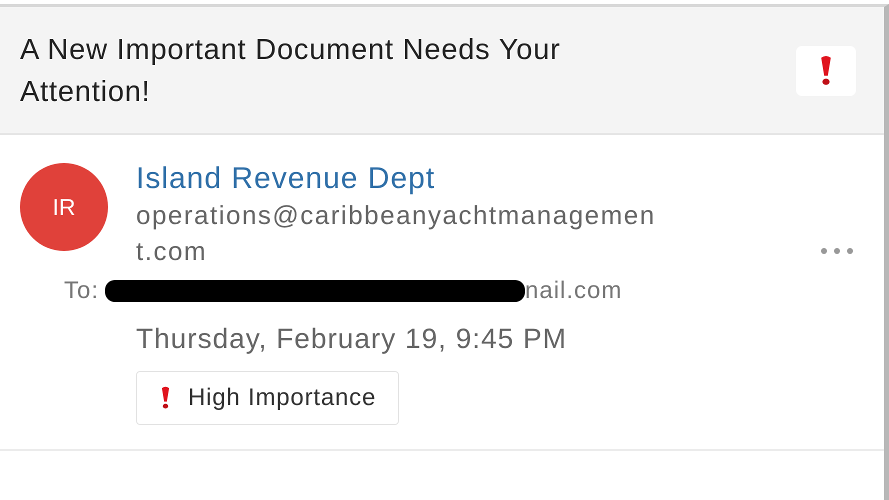 This screenshot has height=500, width=889. I want to click on sender-email: operations@caribbeanyachtmanagement.com, so click(396, 233).